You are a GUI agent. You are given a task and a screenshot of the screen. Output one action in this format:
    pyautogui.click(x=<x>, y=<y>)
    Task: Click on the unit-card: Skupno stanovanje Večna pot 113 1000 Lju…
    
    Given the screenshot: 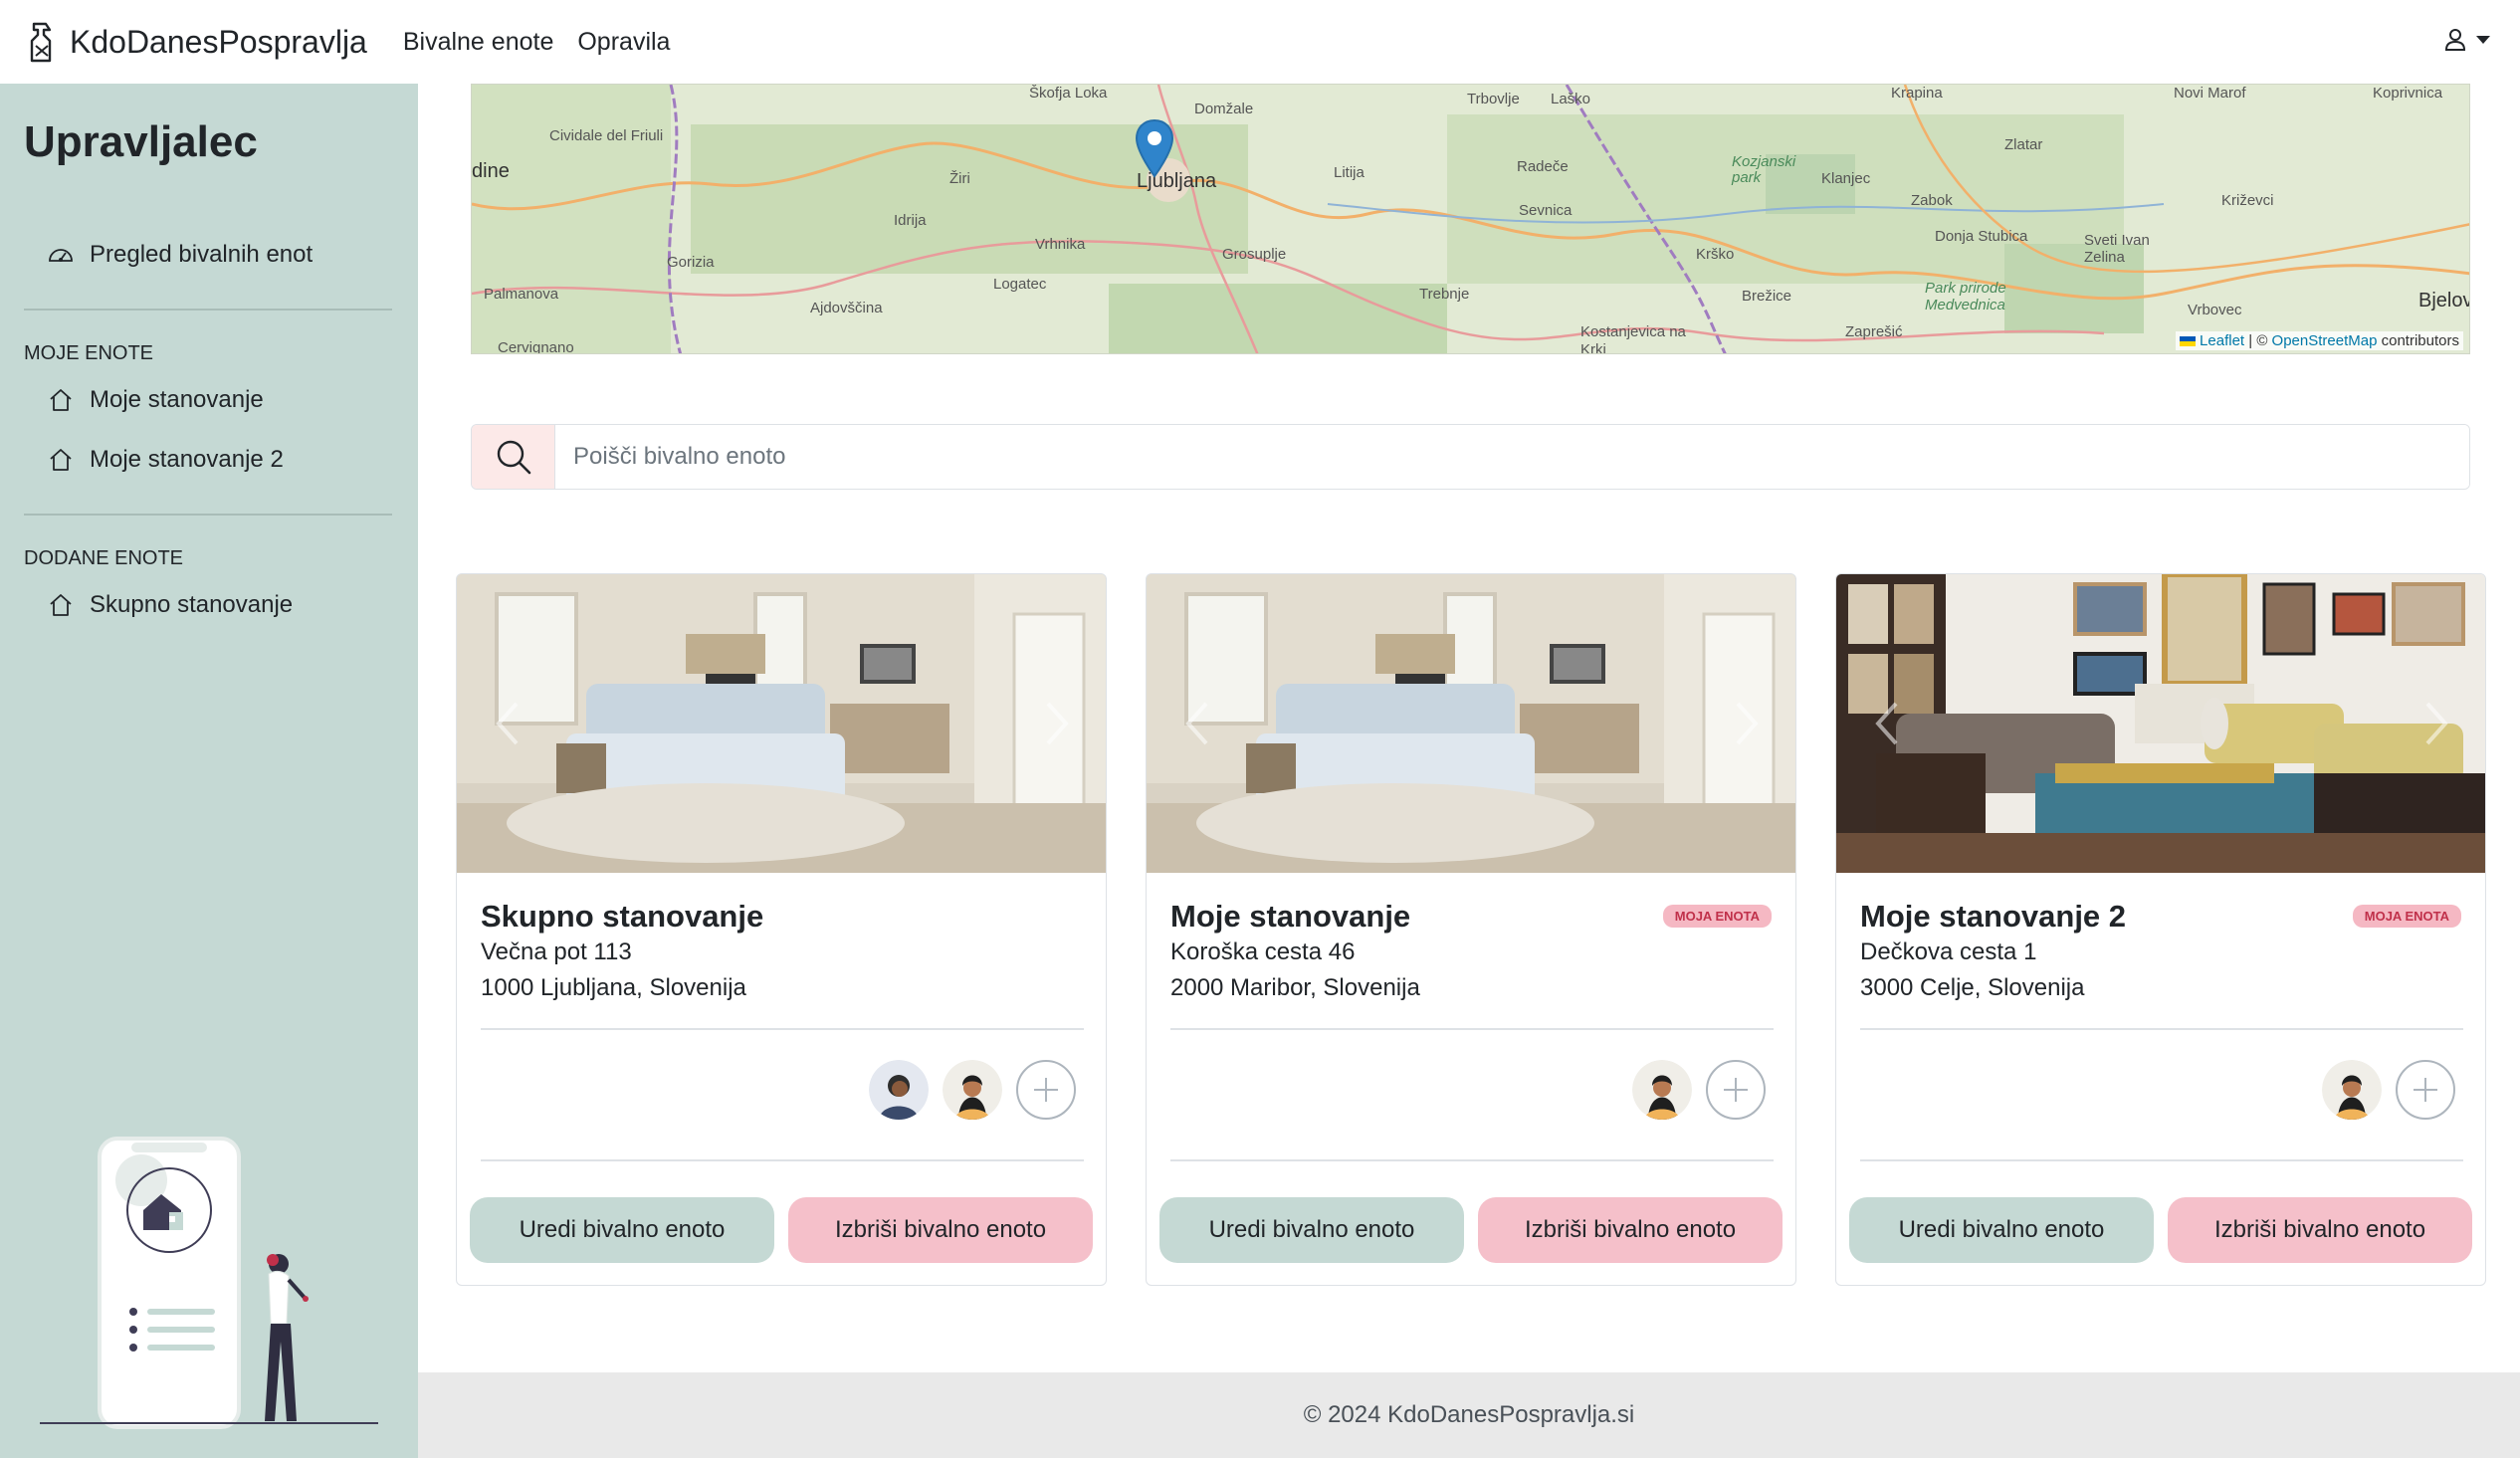 What is the action you would take?
    pyautogui.click(x=781, y=930)
    